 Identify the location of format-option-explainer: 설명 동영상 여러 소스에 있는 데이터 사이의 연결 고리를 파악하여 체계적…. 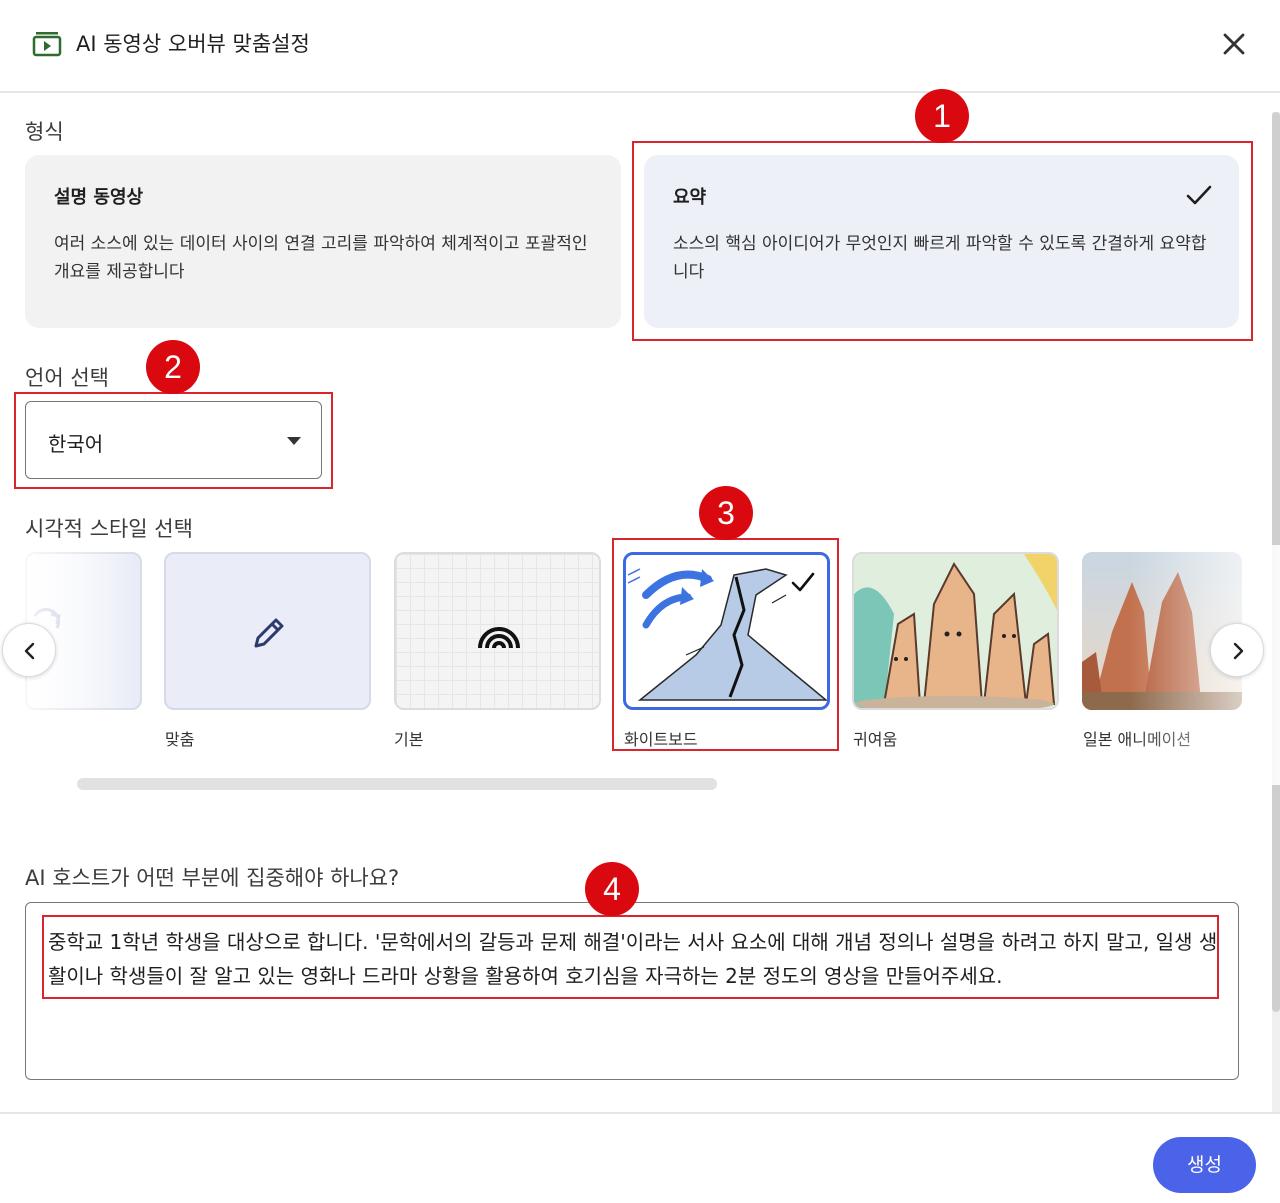
(323, 241).